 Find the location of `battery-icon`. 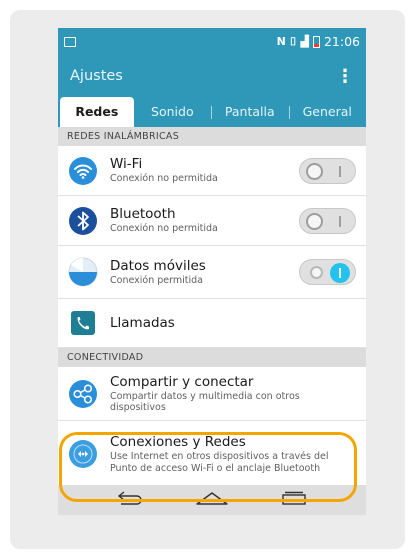

battery-icon is located at coordinates (316, 41).